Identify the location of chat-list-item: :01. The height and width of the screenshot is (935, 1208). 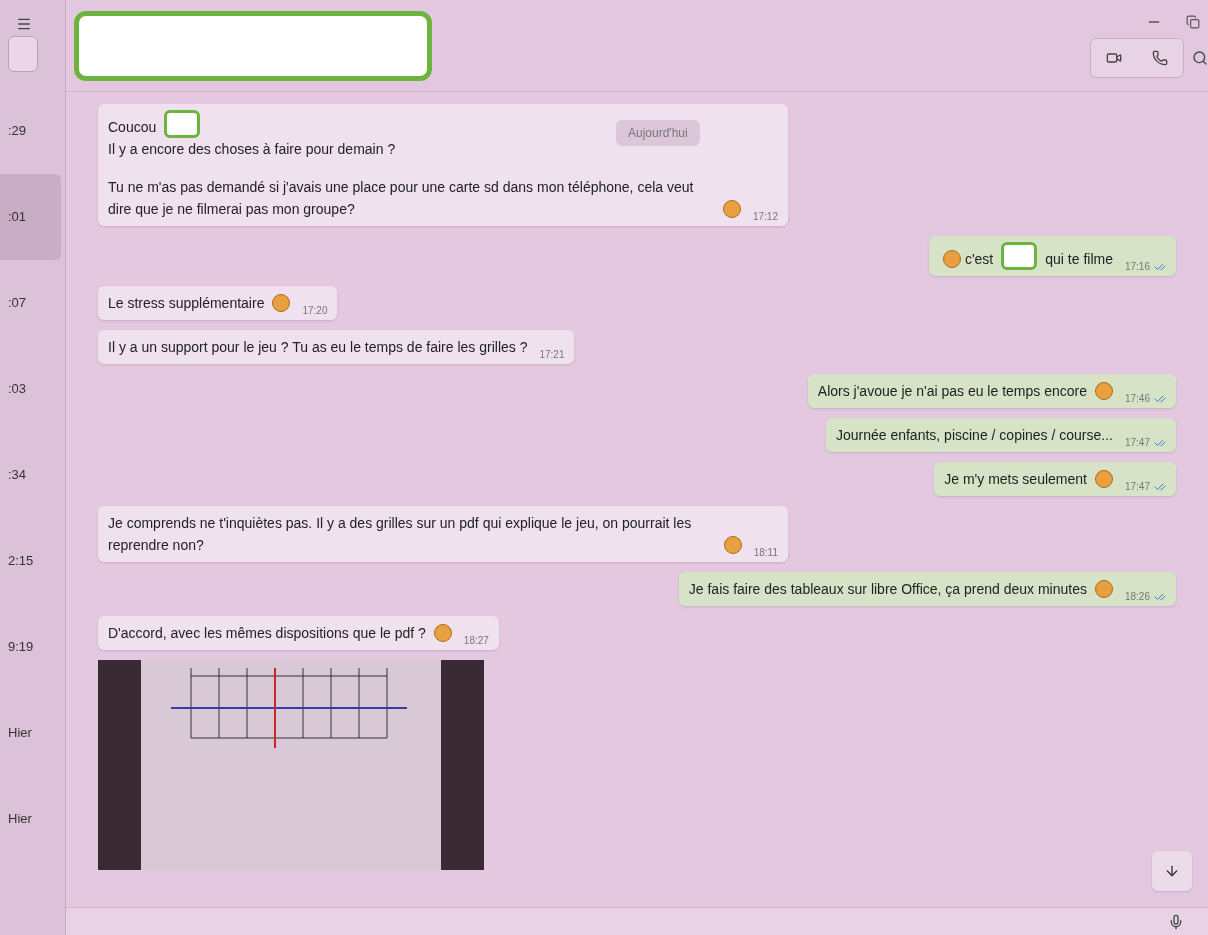
(30, 217).